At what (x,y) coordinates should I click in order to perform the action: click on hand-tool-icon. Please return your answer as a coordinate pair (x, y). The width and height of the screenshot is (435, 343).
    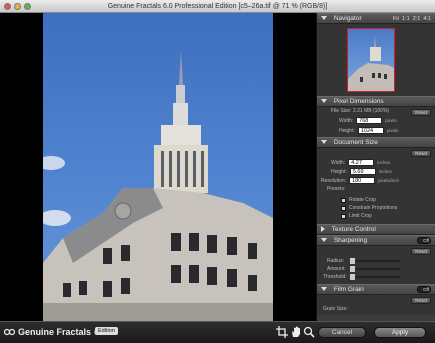
    Looking at the image, I should click on (296, 332).